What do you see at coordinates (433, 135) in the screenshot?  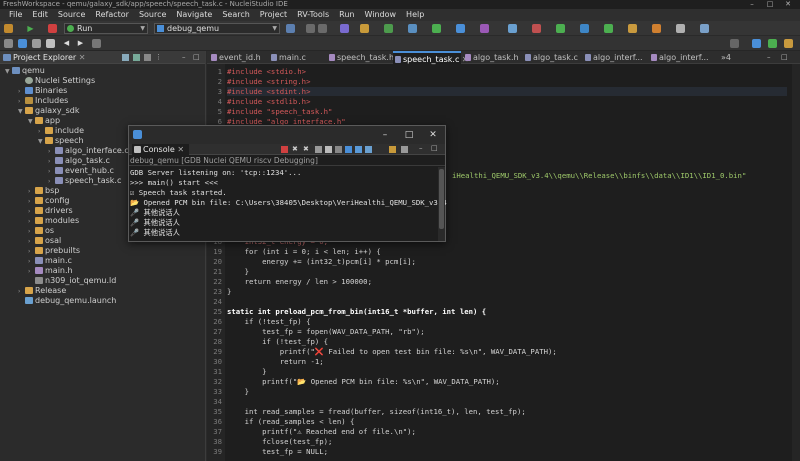 I see `console-close-icon: ✕` at bounding box center [433, 135].